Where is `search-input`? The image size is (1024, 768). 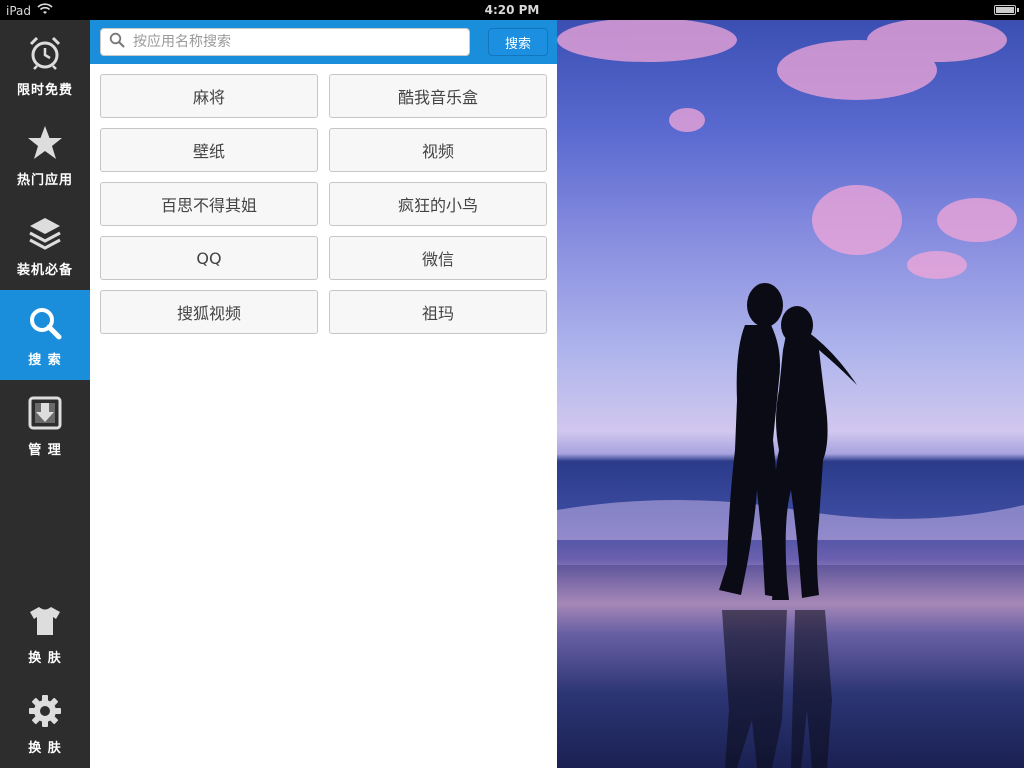
search-input is located at coordinates (300, 42).